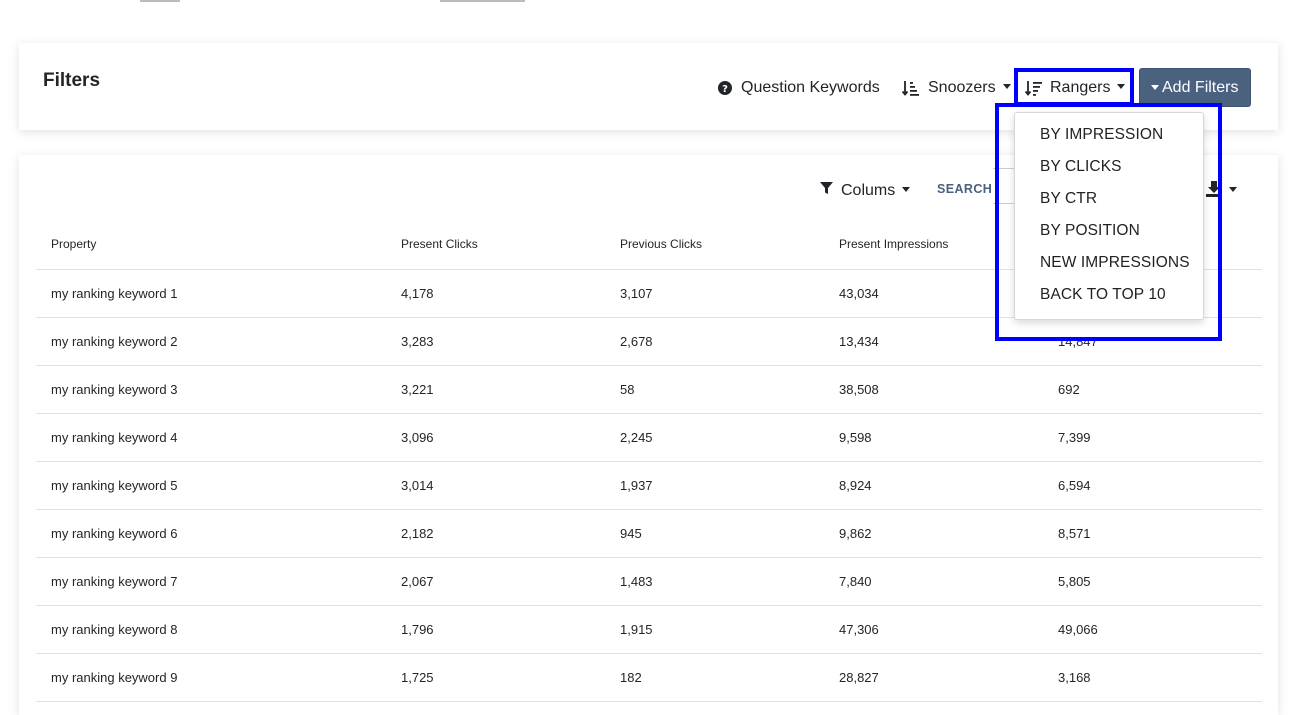 This screenshot has height=715, width=1300. What do you see at coordinates (1090, 231) in the screenshot?
I see `menu-item-by-position: BY POSITION` at bounding box center [1090, 231].